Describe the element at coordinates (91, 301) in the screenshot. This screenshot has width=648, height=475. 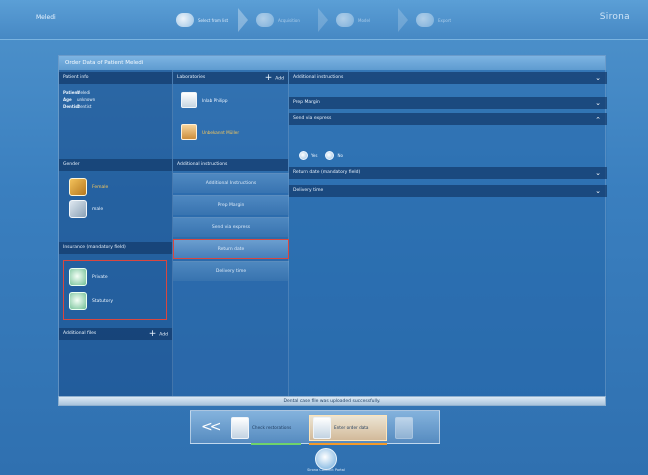
I see `insurance-option-statutory: Statutory` at that location.